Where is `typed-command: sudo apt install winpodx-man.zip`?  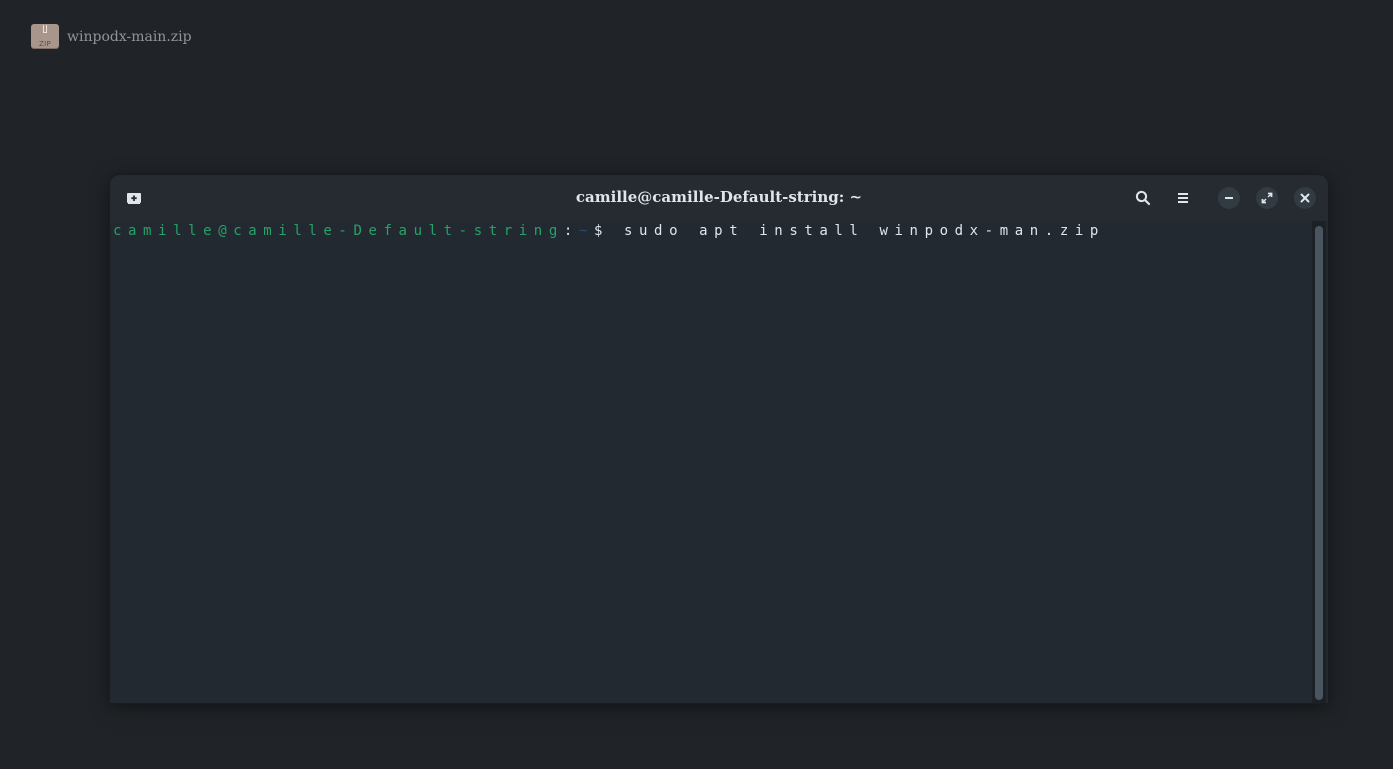 typed-command: sudo apt install winpodx-man.zip is located at coordinates (856, 231).